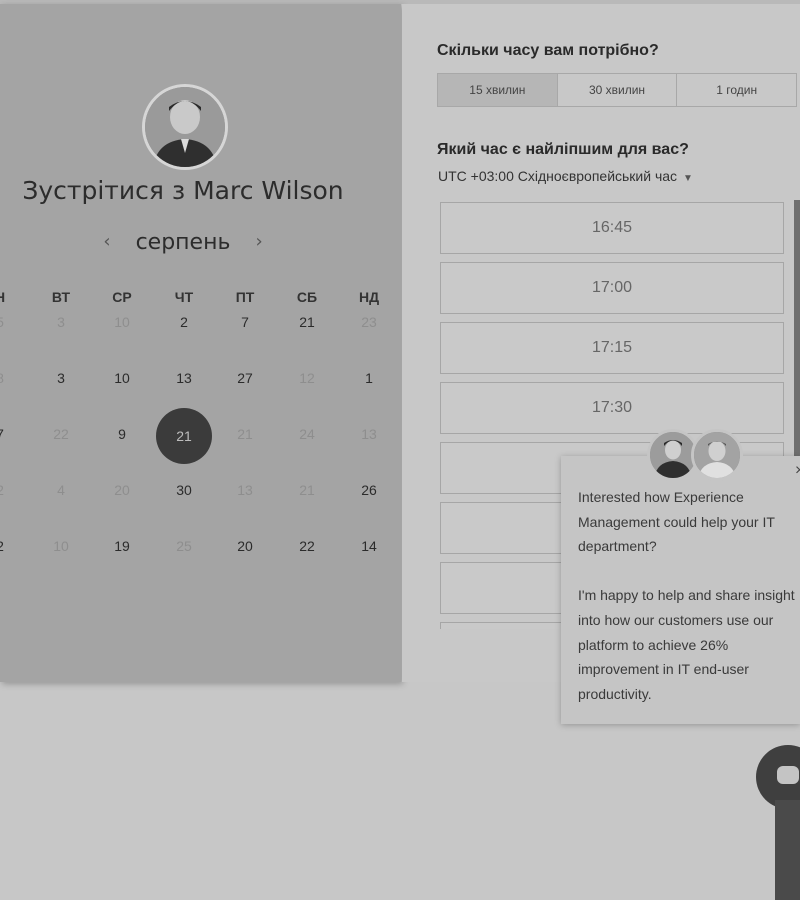 Image resolution: width=800 pixels, height=900 pixels. I want to click on weekday-label: Н, so click(12, 297).